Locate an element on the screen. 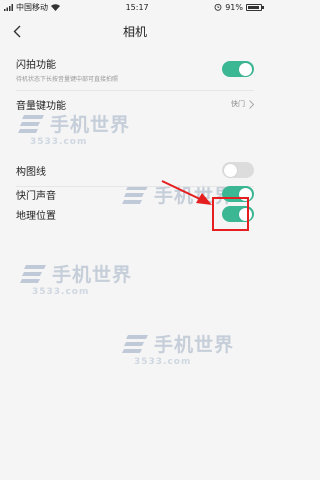 This screenshot has width=320, height=480. setting-label: 地理位置 is located at coordinates (36, 216).